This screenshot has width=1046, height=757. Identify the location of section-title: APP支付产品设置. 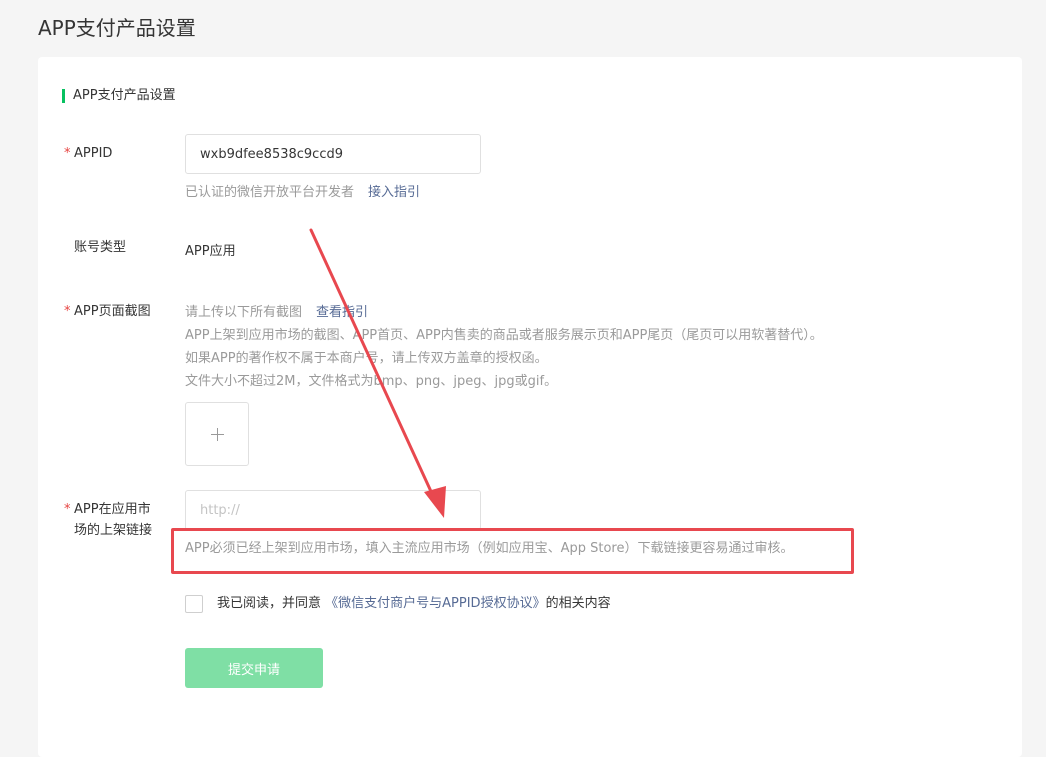
(119, 96).